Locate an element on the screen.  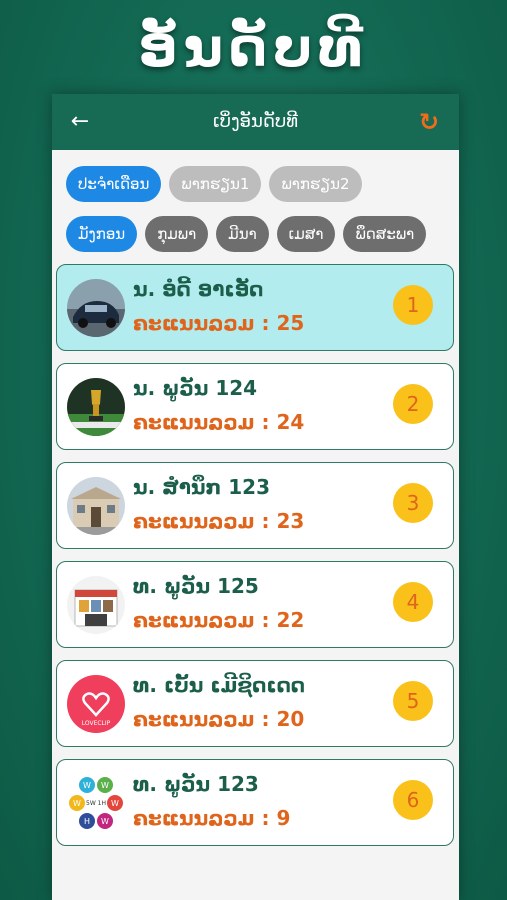
student-score: ຄະແນນລວມ : 20 is located at coordinates (218, 719).